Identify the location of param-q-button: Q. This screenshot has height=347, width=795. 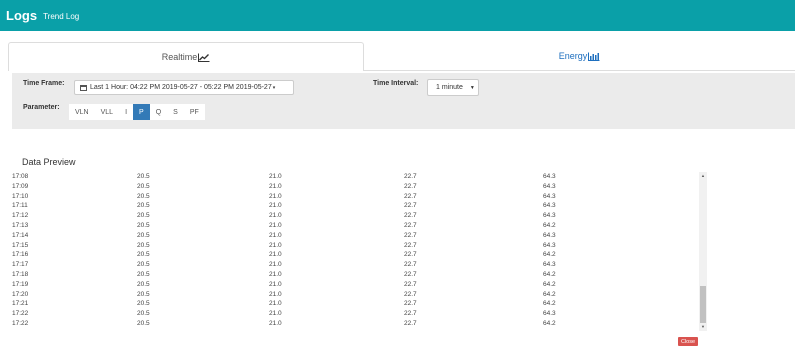
(158, 112).